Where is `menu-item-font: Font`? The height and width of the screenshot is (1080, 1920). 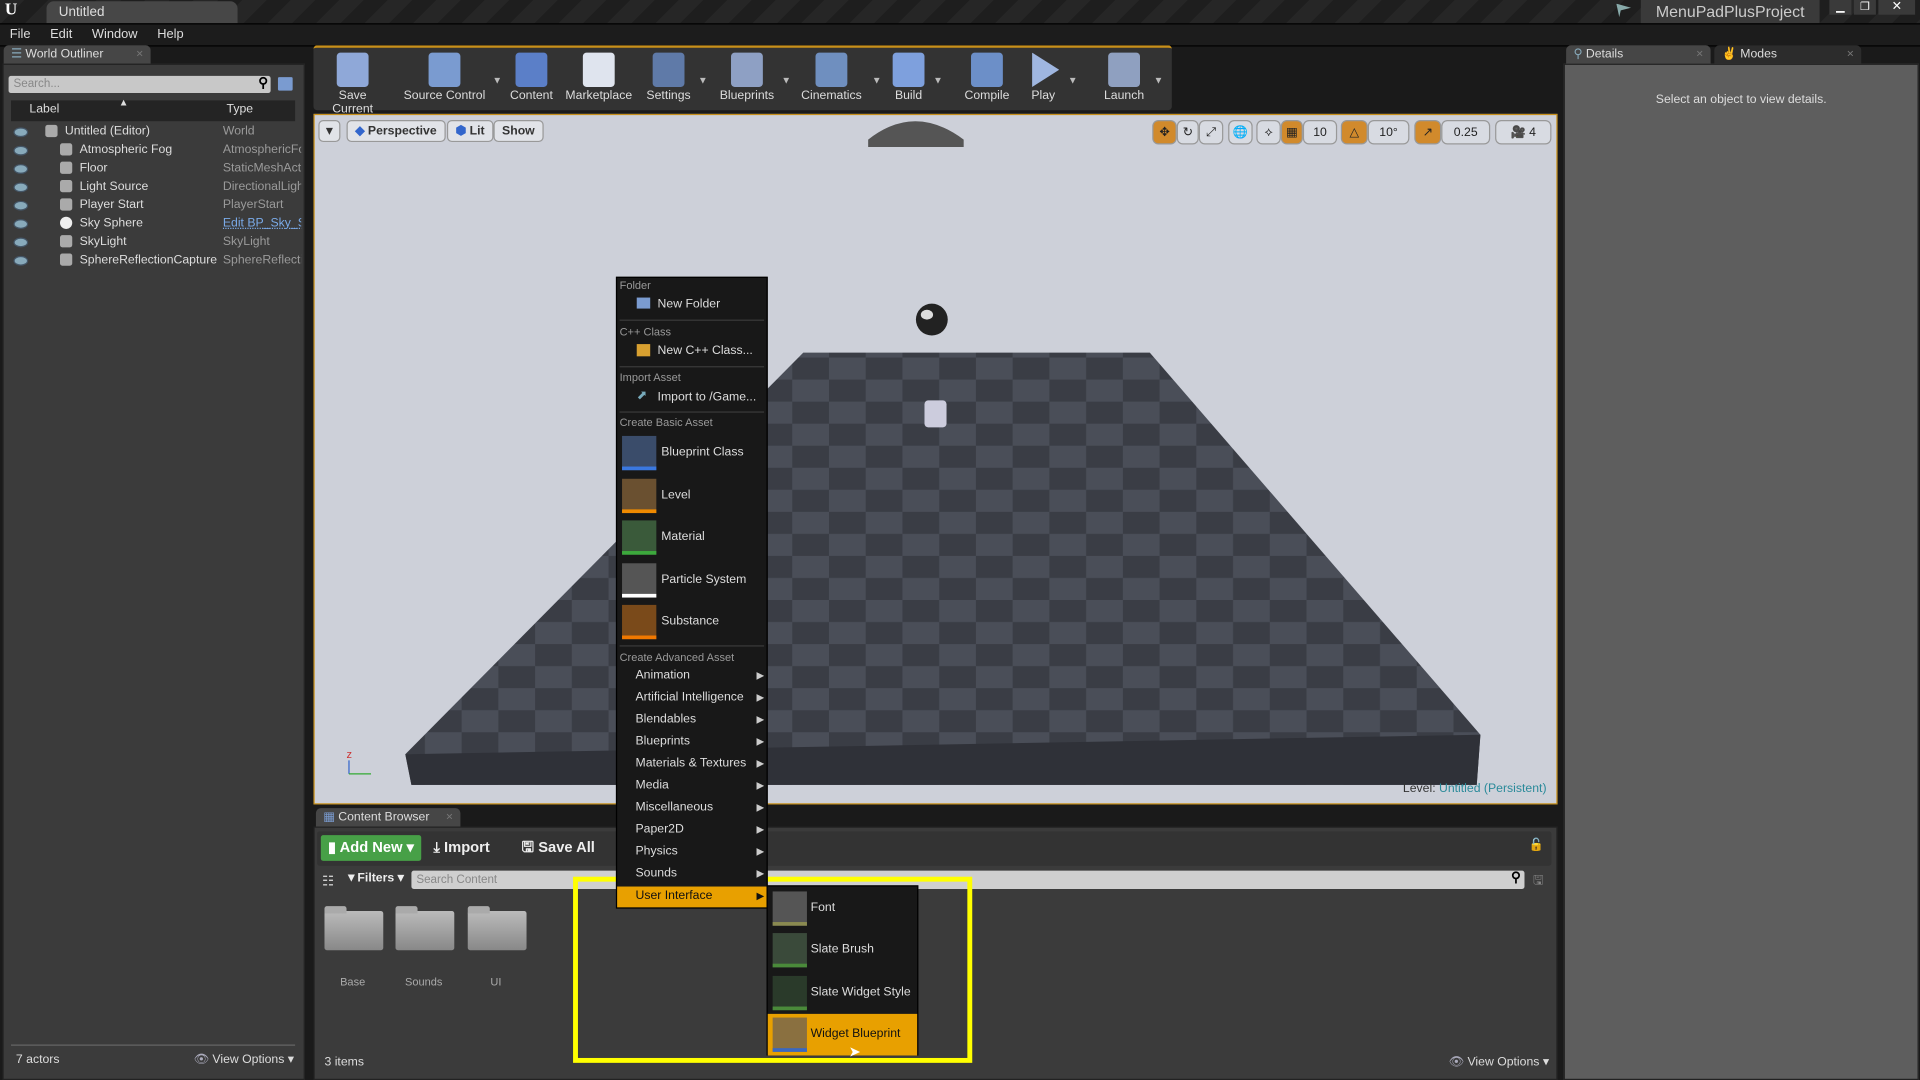
menu-item-font: Font is located at coordinates (842, 909).